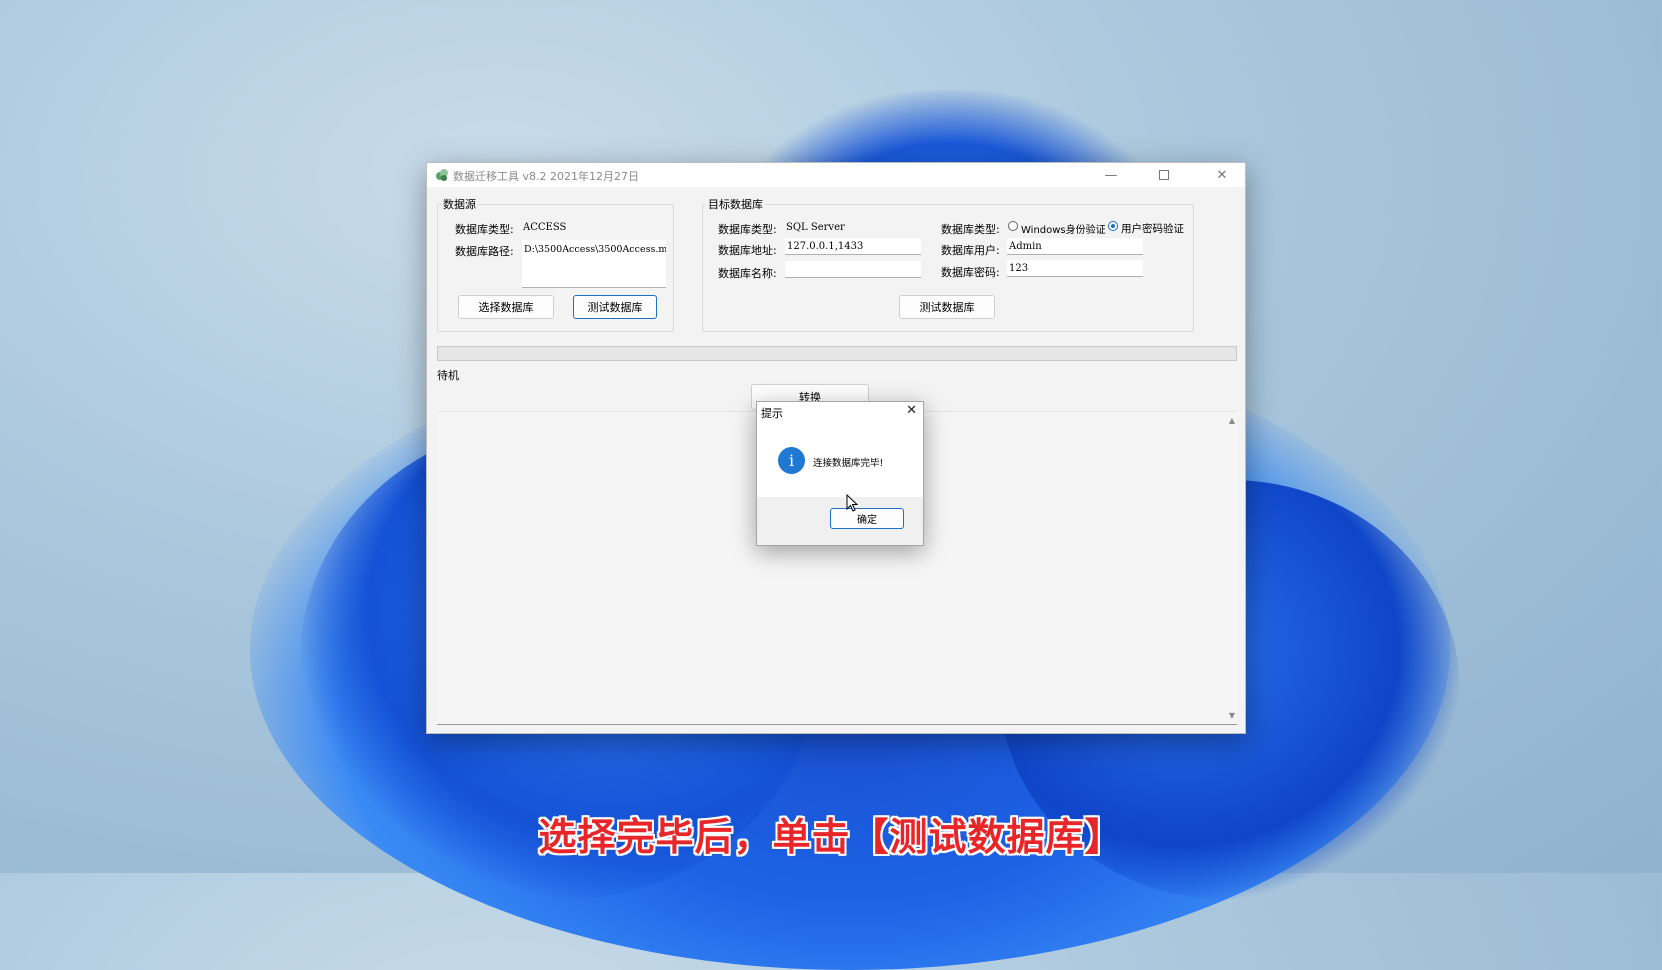 The height and width of the screenshot is (970, 1662). Describe the element at coordinates (506, 307) in the screenshot. I see `select-database-button: 选择数据库` at that location.